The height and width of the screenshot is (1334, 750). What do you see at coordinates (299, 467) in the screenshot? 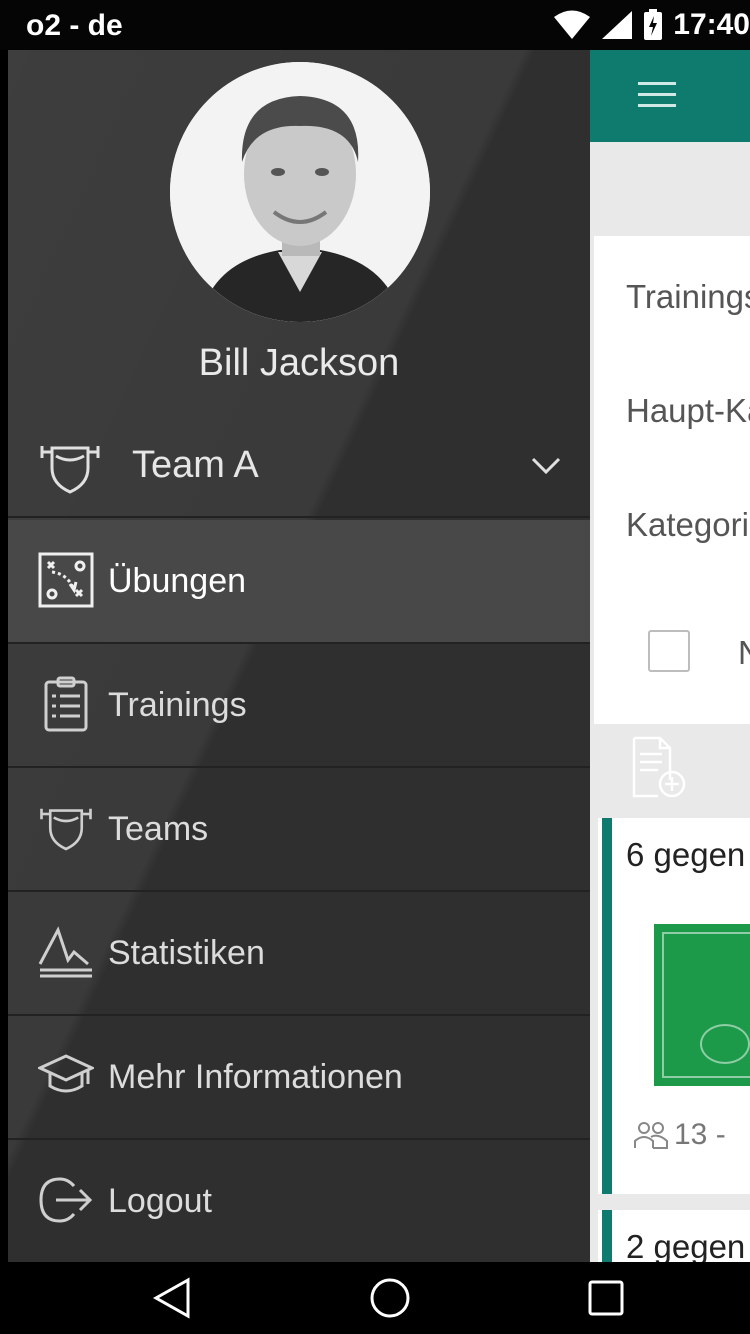
I see `team-selector: Team A` at bounding box center [299, 467].